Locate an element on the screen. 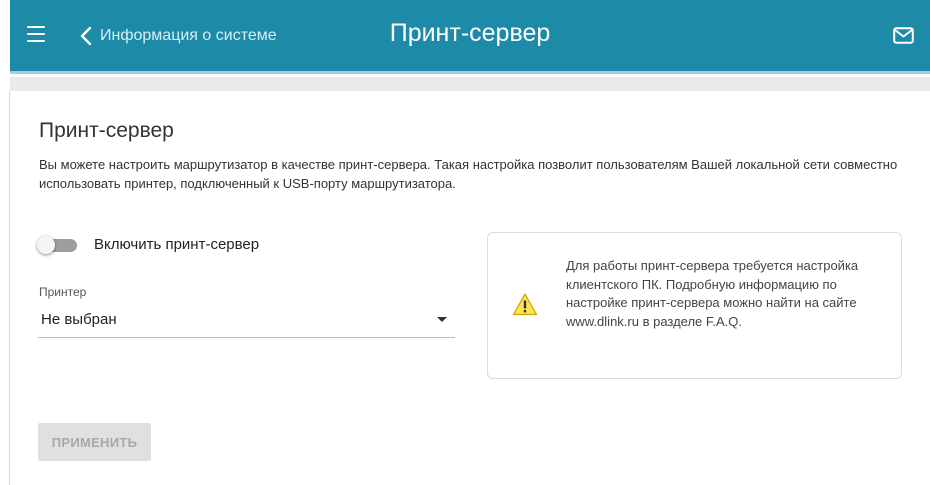  content-left-border is located at coordinates (9, 288).